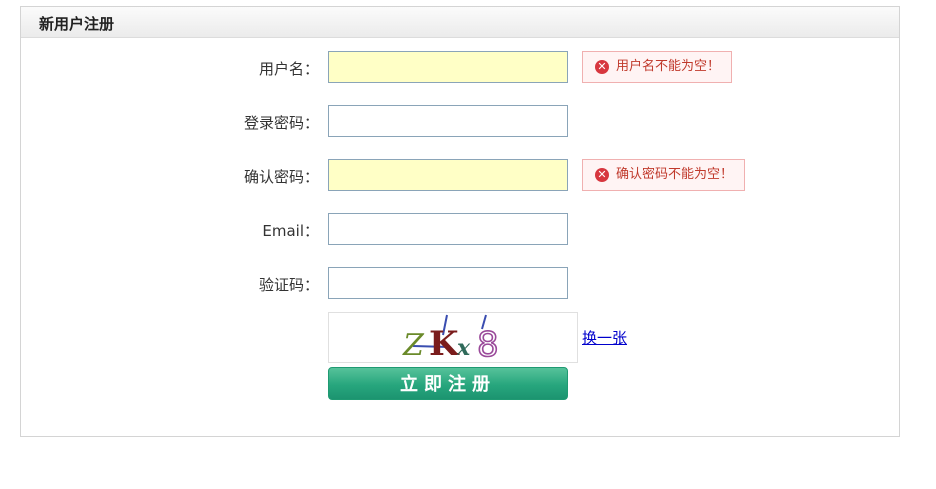  I want to click on captcha-char: 8, so click(488, 343).